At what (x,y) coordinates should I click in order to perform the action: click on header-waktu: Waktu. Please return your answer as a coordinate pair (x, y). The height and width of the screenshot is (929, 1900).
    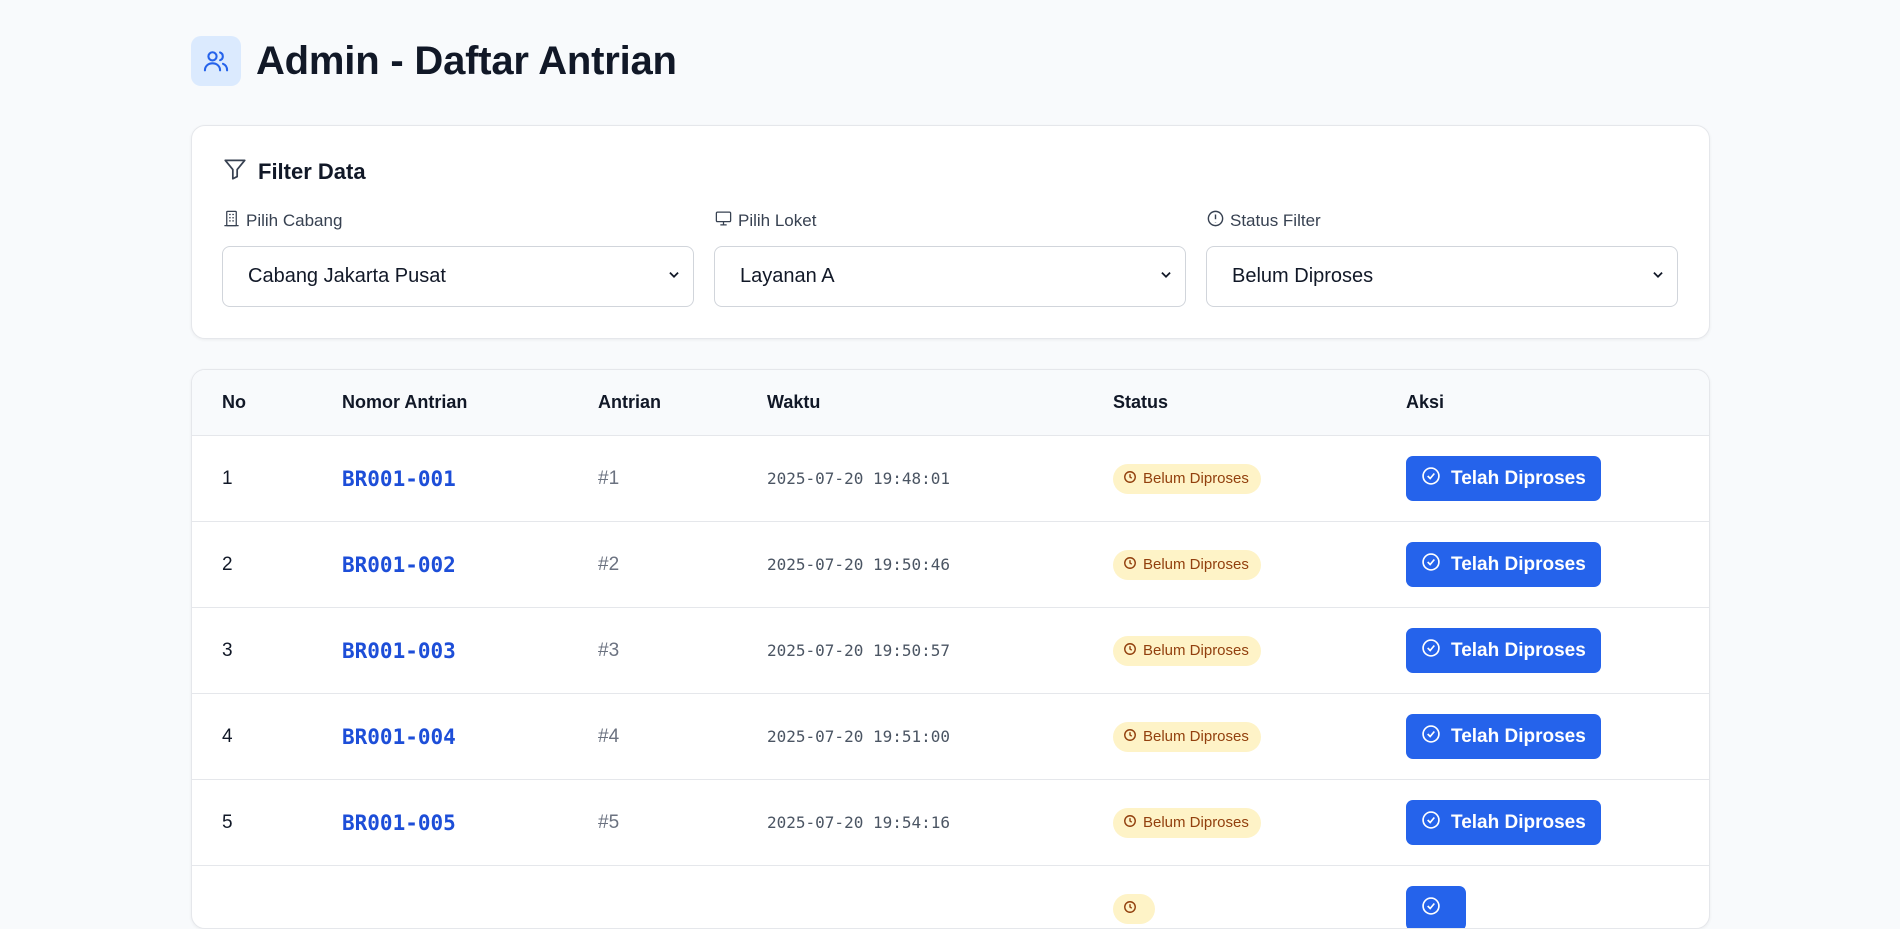
    Looking at the image, I should click on (794, 402).